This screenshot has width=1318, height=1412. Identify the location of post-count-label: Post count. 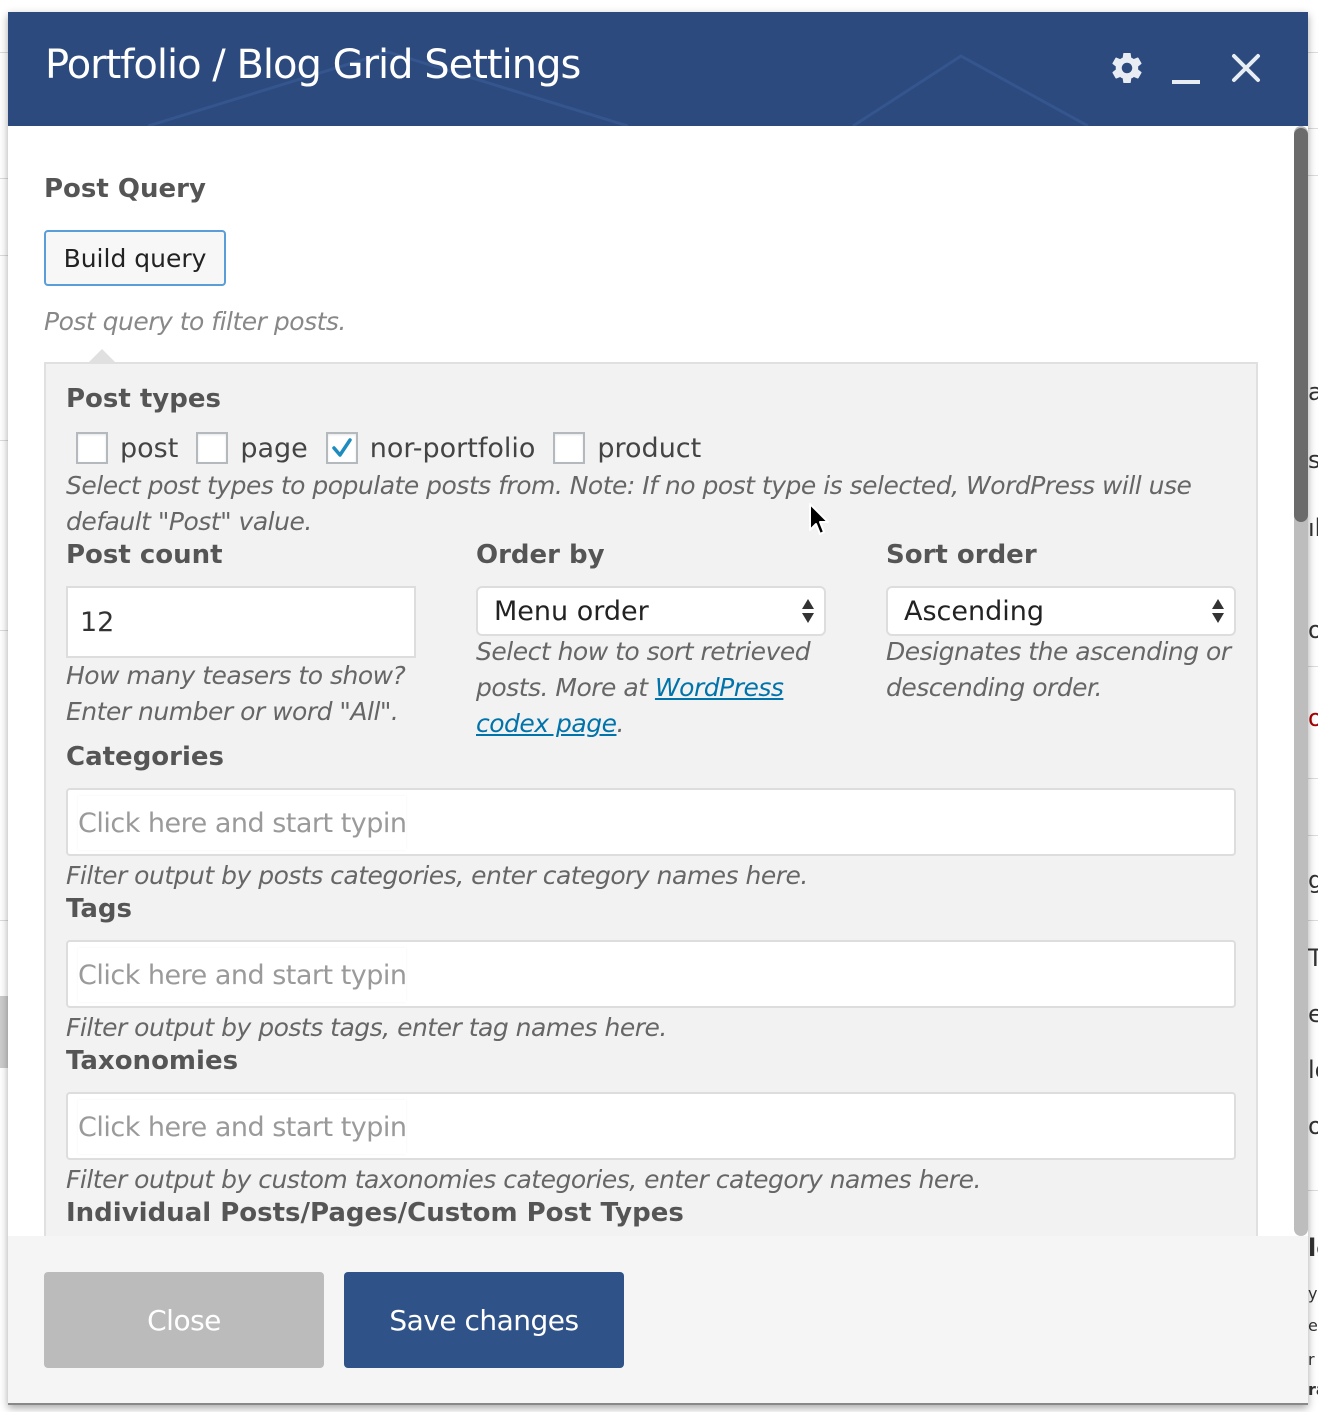
(144, 555).